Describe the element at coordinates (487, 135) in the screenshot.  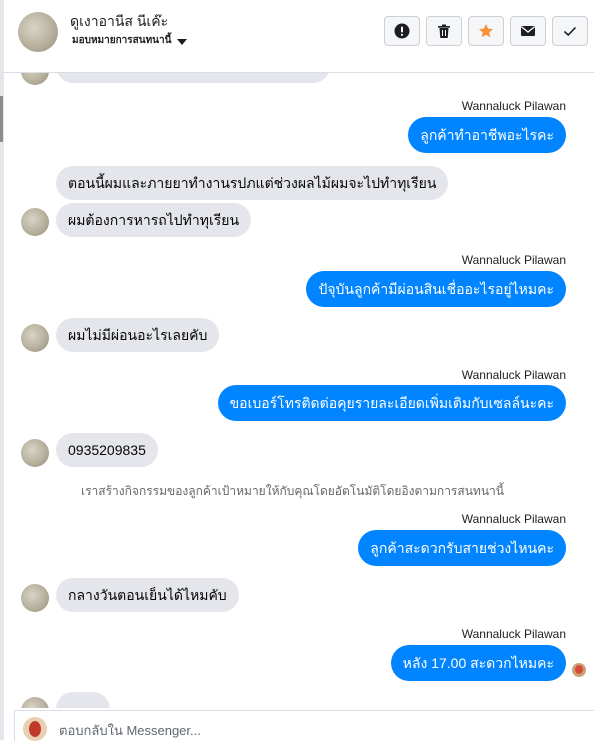
I see `message-bubble-outgoing: ลูกค้าทำอาชีพอะไรคะ` at that location.